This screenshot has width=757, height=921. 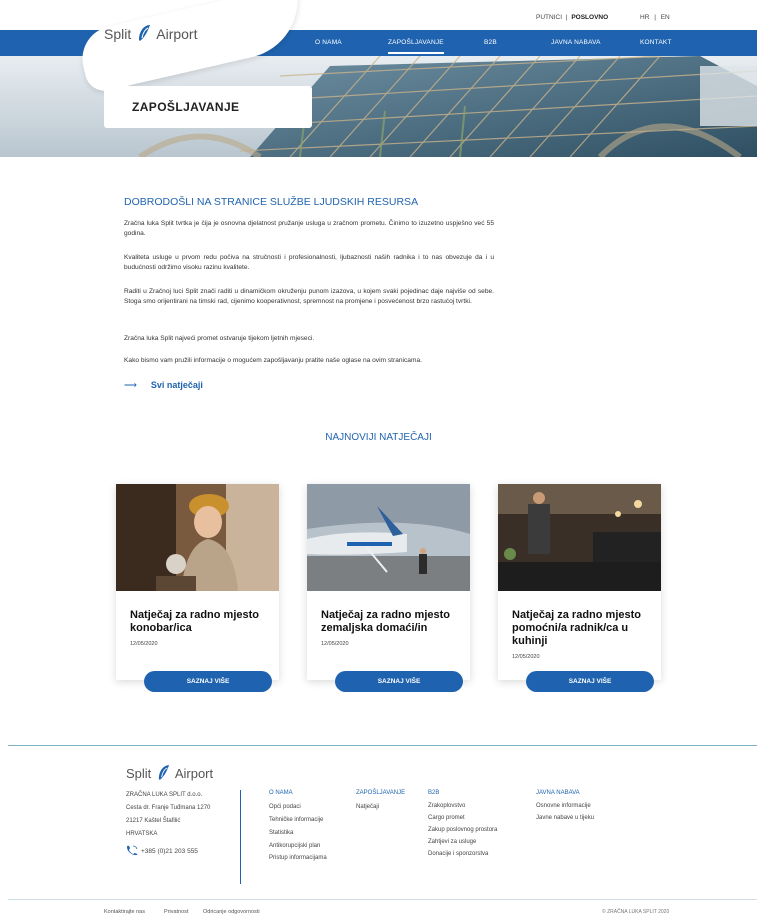 What do you see at coordinates (458, 854) in the screenshot?
I see `footer-link: Donacije i sponzorstva` at bounding box center [458, 854].